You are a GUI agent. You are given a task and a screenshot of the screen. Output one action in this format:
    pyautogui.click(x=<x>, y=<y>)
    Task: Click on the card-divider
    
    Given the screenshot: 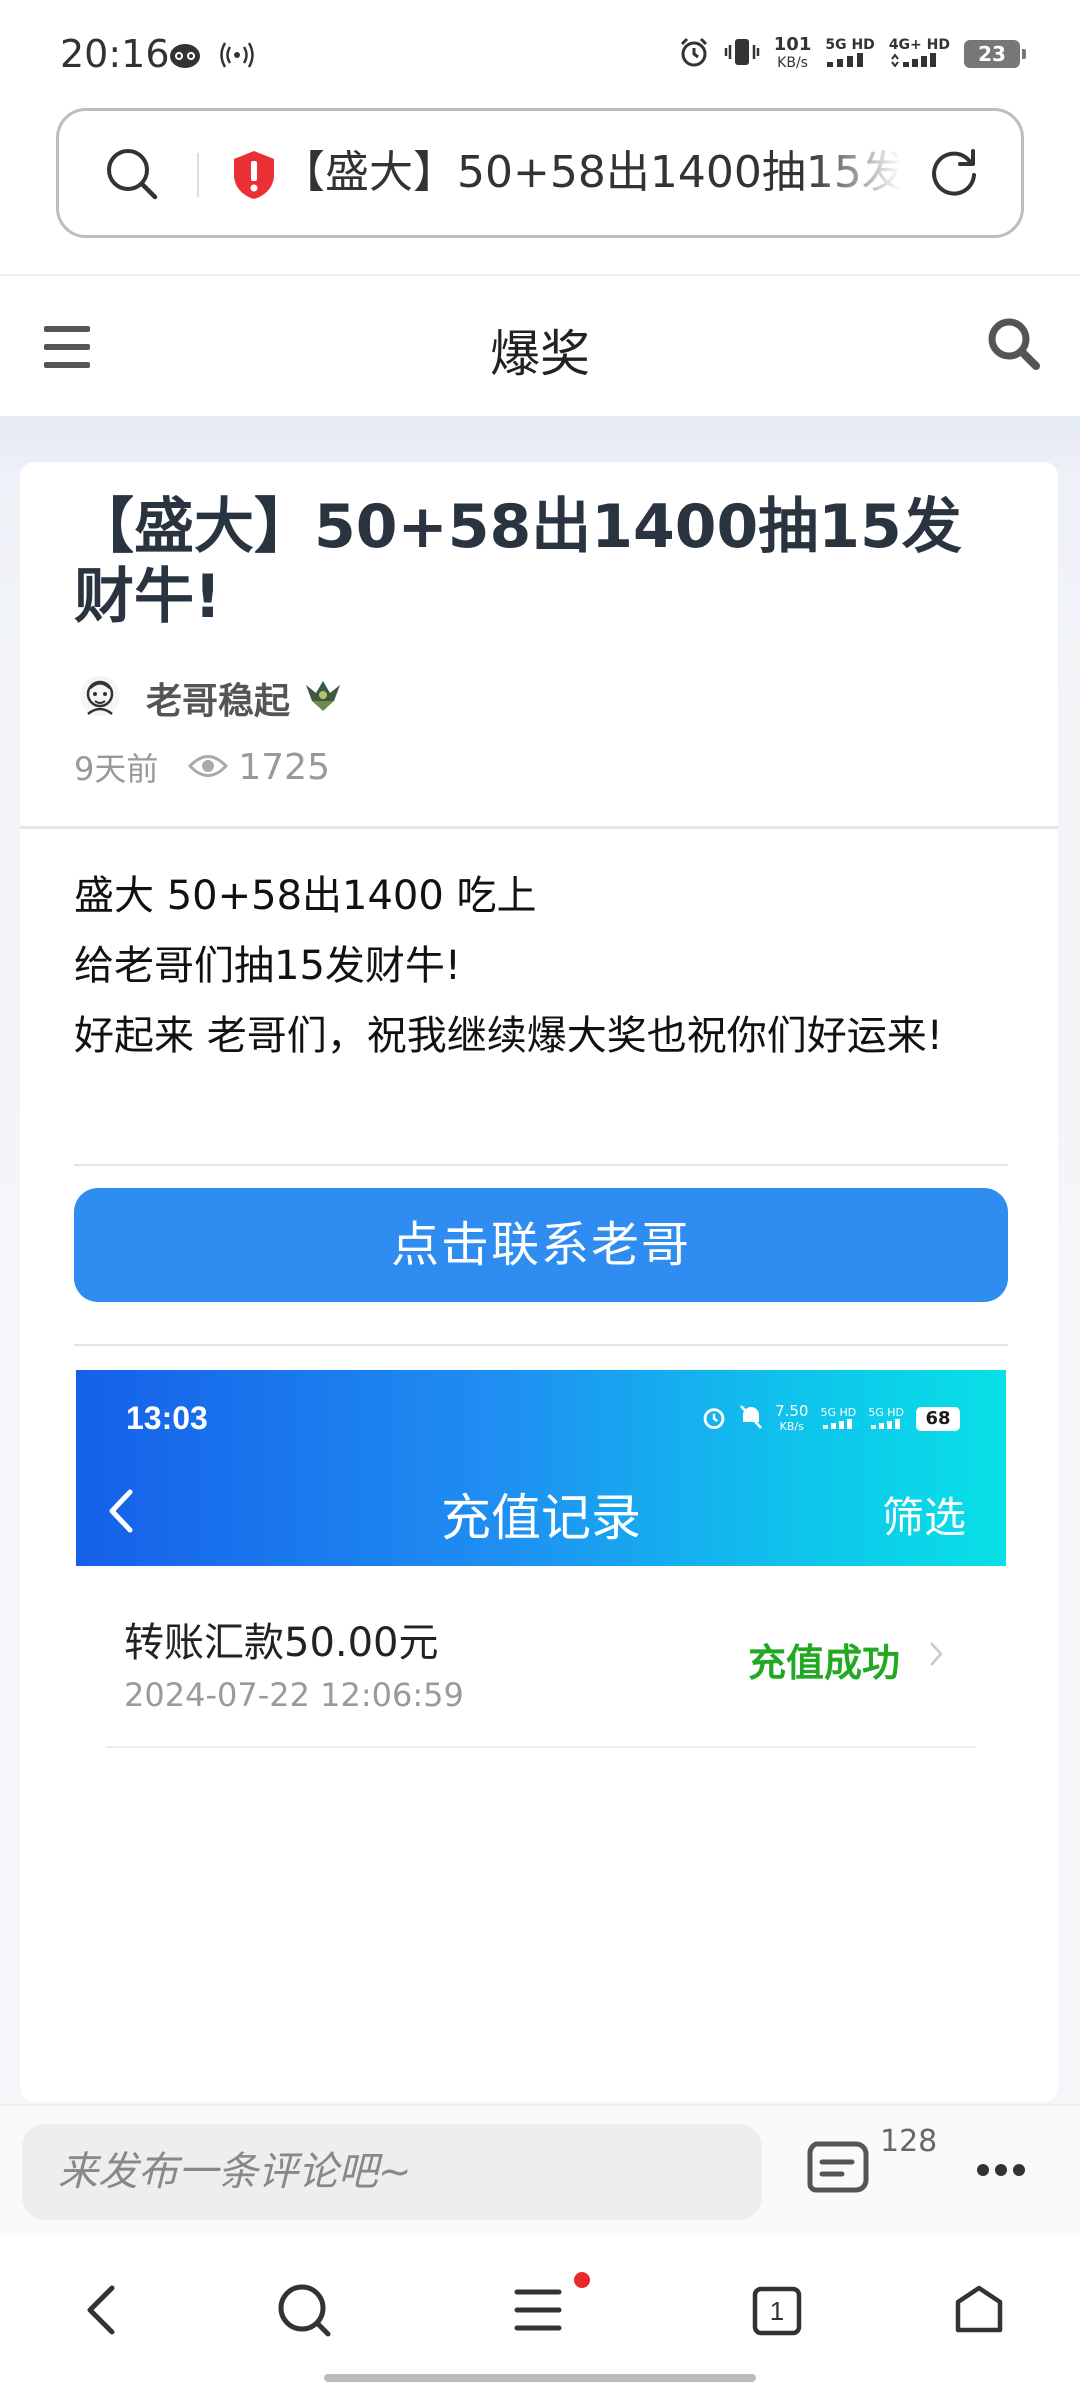 What is the action you would take?
    pyautogui.click(x=539, y=827)
    